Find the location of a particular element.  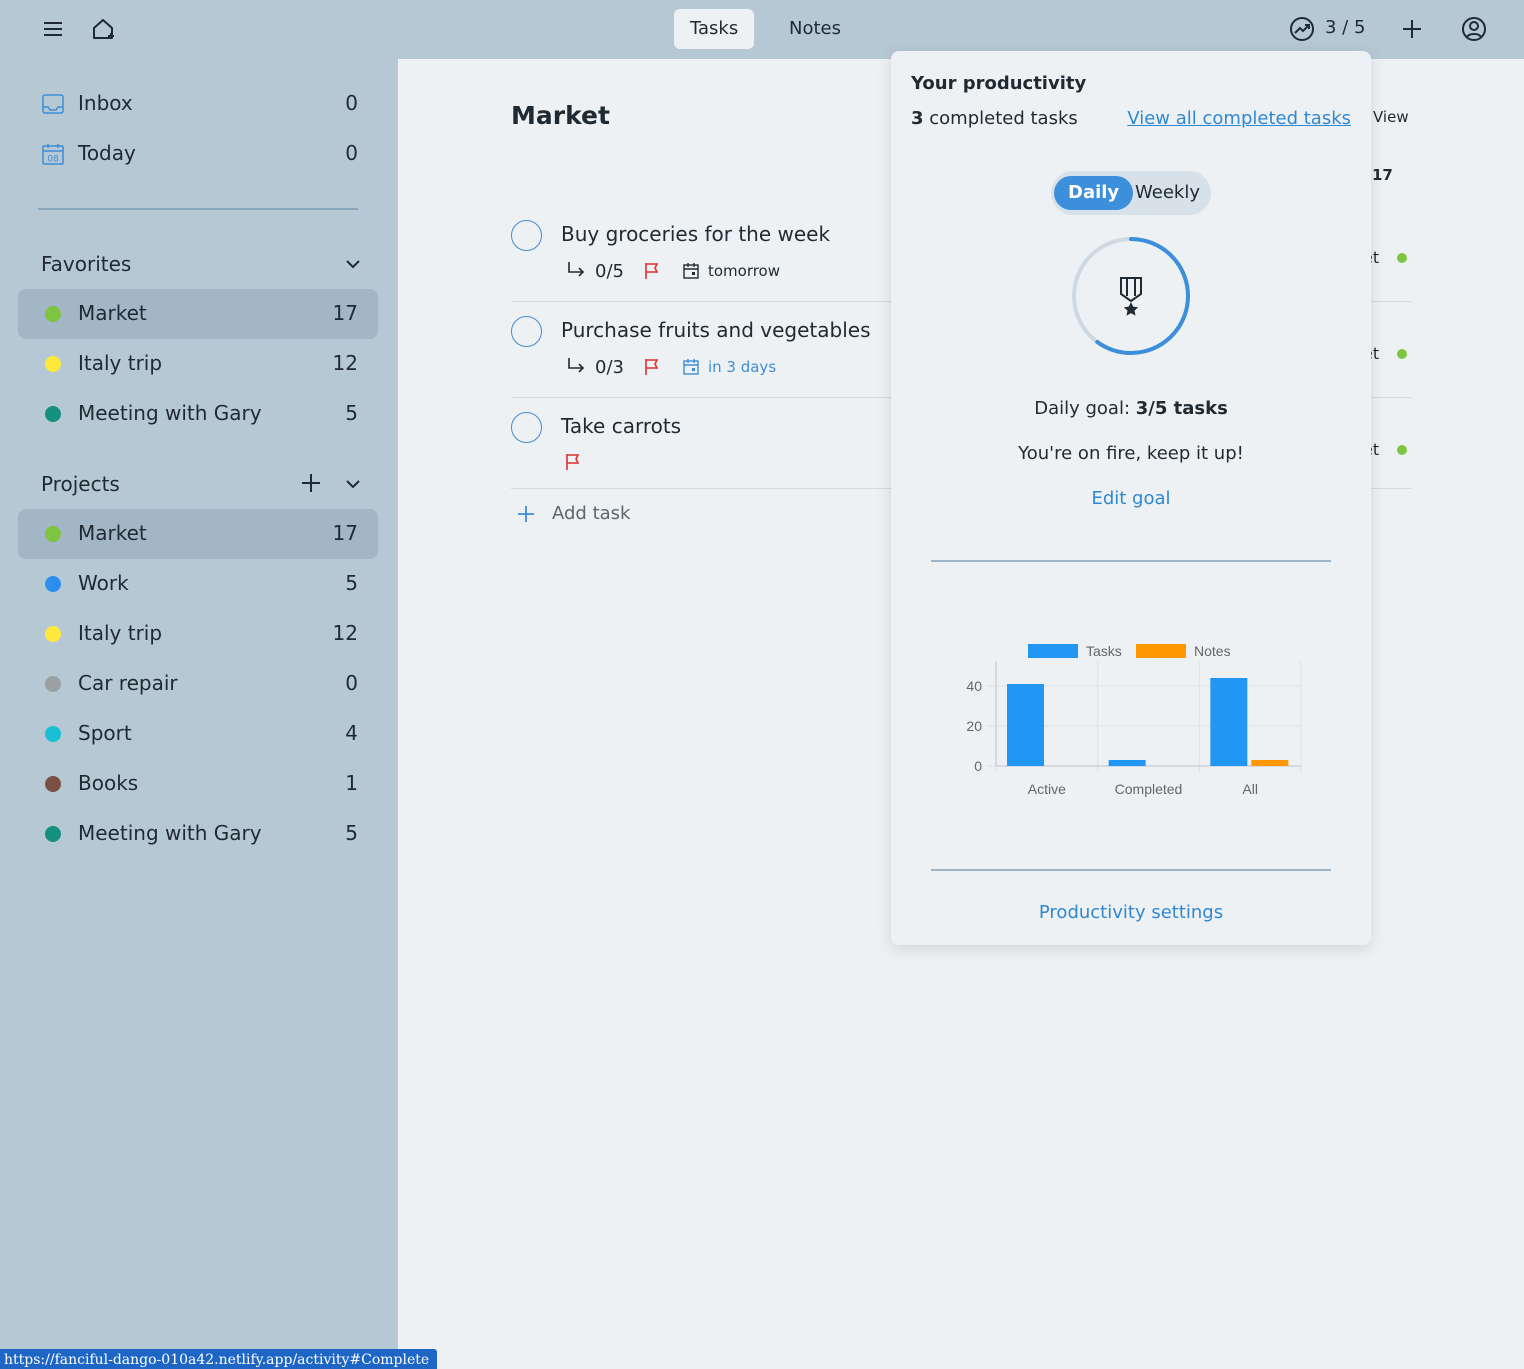

x-tick-label: Completed is located at coordinates (1149, 789).